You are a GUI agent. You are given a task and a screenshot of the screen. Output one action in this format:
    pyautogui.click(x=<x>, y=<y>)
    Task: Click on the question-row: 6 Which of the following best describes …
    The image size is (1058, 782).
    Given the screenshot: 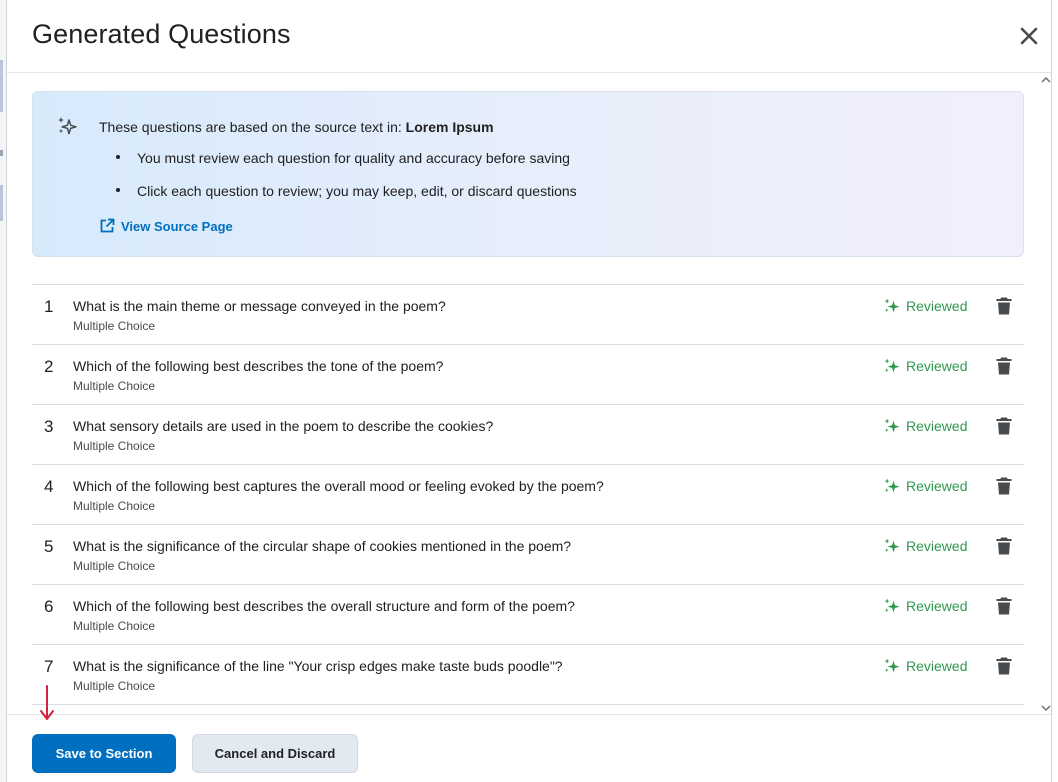 What is the action you would take?
    pyautogui.click(x=528, y=615)
    